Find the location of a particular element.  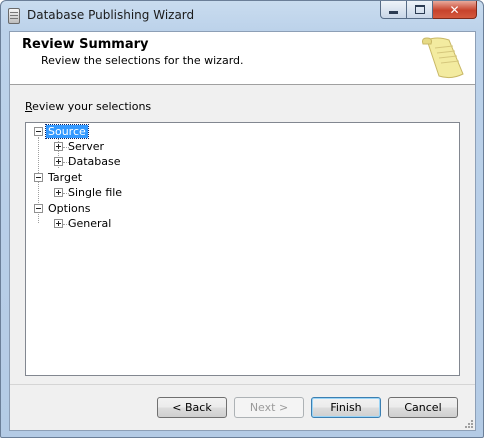

tree-node-label: Server is located at coordinates (86, 146).